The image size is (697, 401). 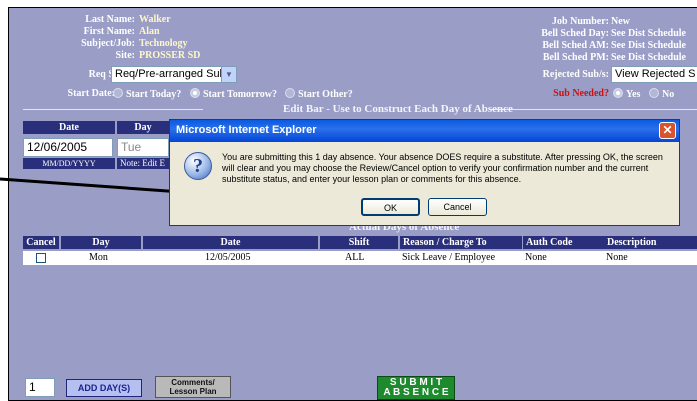 I want to click on close-icon: ✕, so click(x=667, y=130).